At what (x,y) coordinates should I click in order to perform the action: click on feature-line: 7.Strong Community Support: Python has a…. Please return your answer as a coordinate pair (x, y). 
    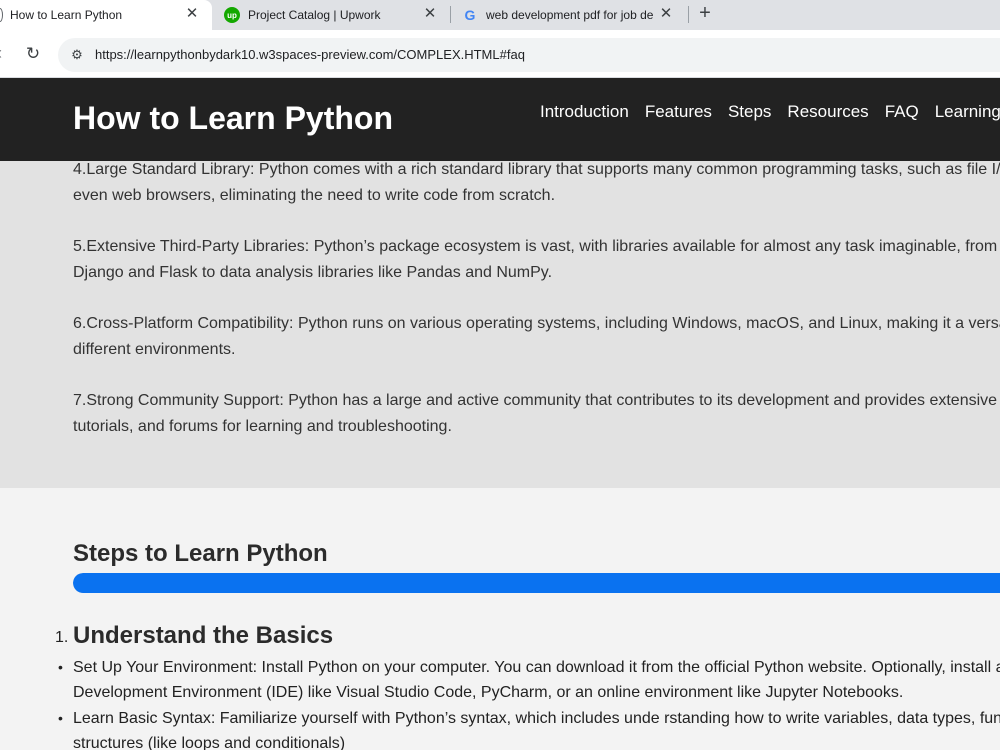
    Looking at the image, I should click on (535, 400).